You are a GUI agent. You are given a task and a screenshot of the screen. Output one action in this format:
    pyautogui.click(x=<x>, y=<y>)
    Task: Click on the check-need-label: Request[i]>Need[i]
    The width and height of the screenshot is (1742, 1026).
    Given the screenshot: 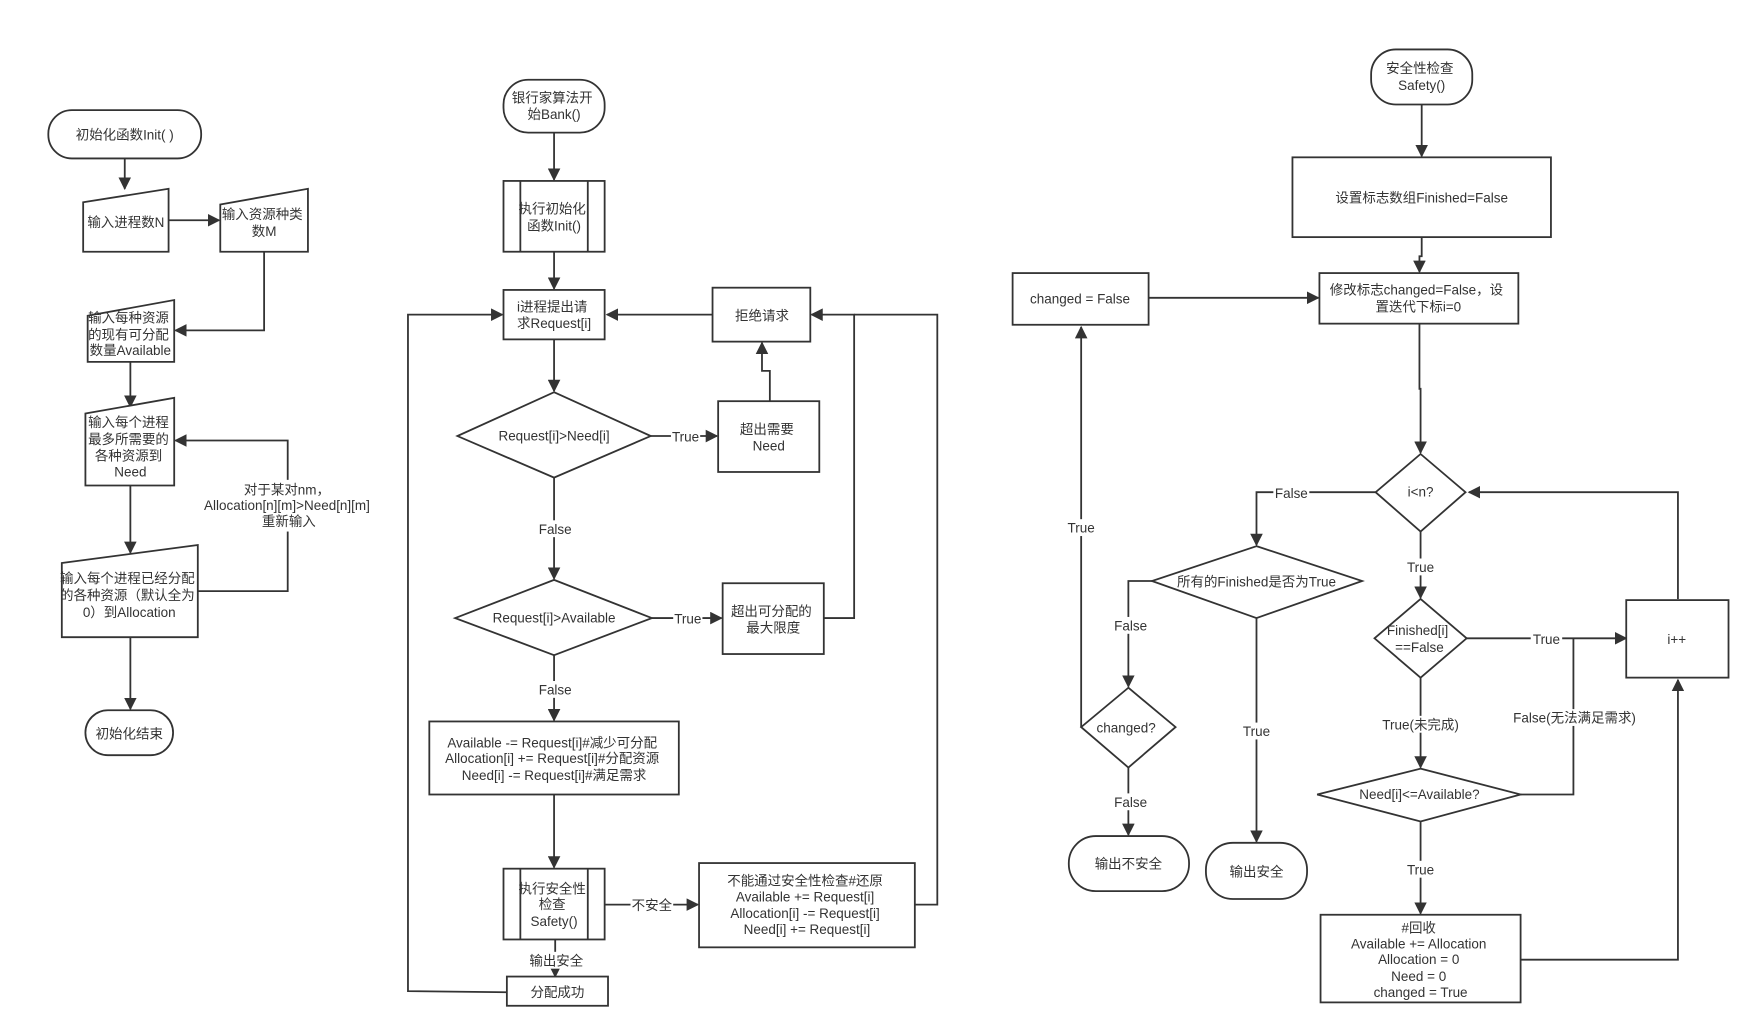 What is the action you would take?
    pyautogui.click(x=553, y=436)
    